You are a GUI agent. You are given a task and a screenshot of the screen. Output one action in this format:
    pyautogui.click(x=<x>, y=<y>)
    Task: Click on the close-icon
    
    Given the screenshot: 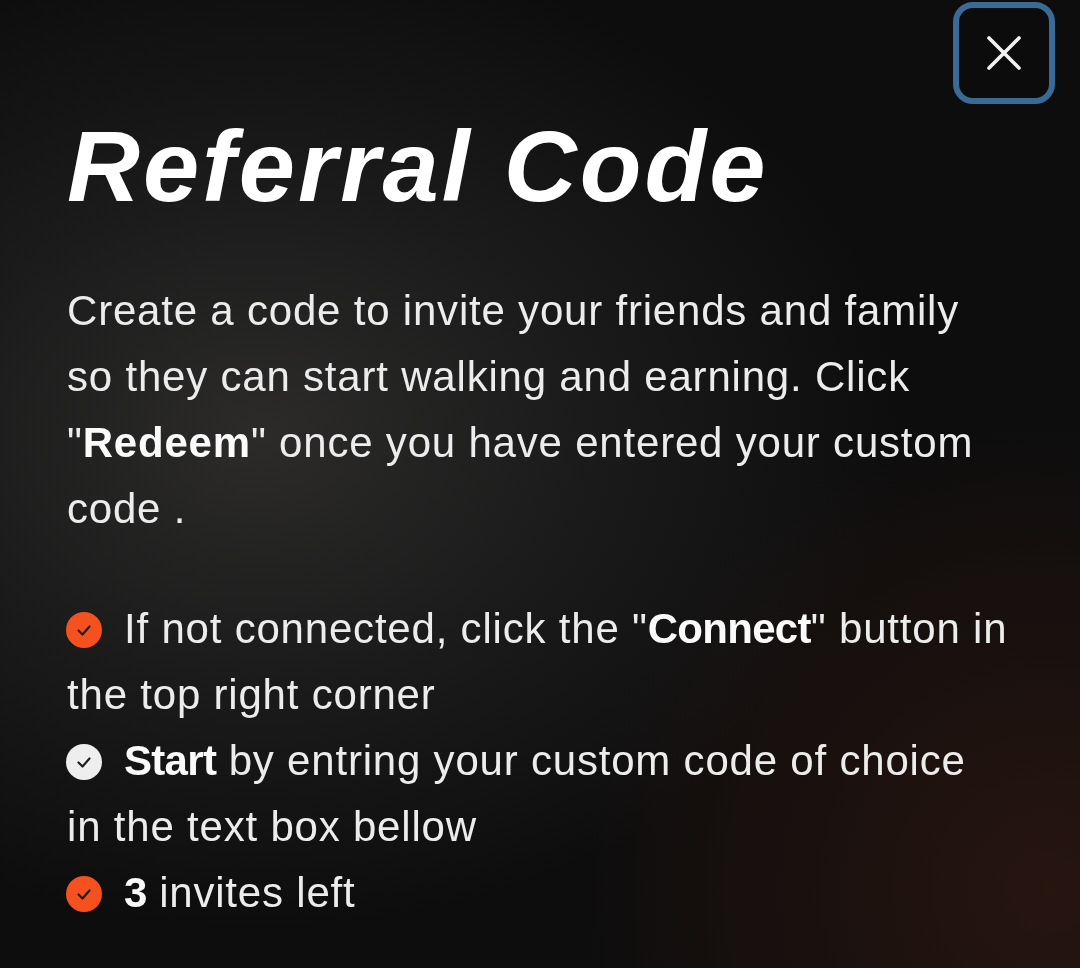 What is the action you would take?
    pyautogui.click(x=1004, y=53)
    